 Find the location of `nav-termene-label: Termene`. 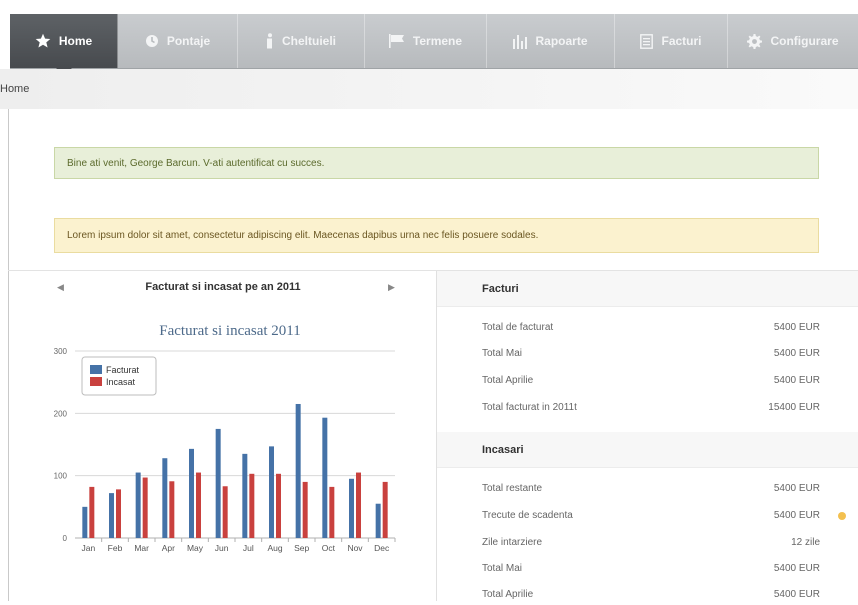

nav-termene-label: Termene is located at coordinates (437, 41).